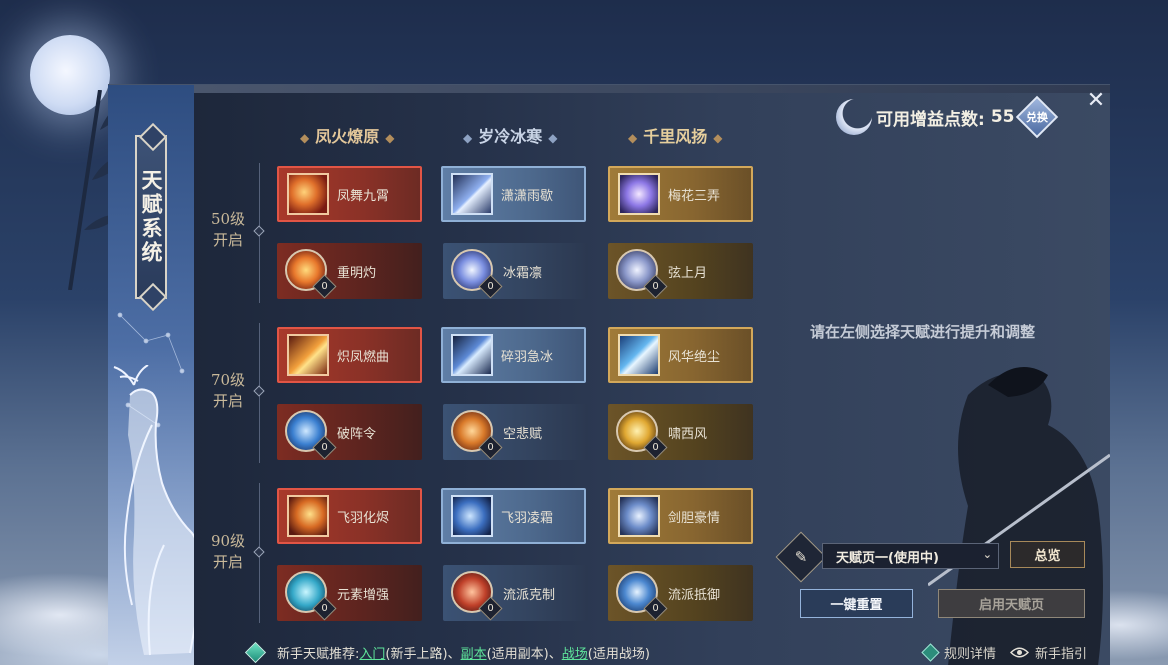 The height and width of the screenshot is (665, 1168). I want to click on crescent-points-icon, so click(854, 117).